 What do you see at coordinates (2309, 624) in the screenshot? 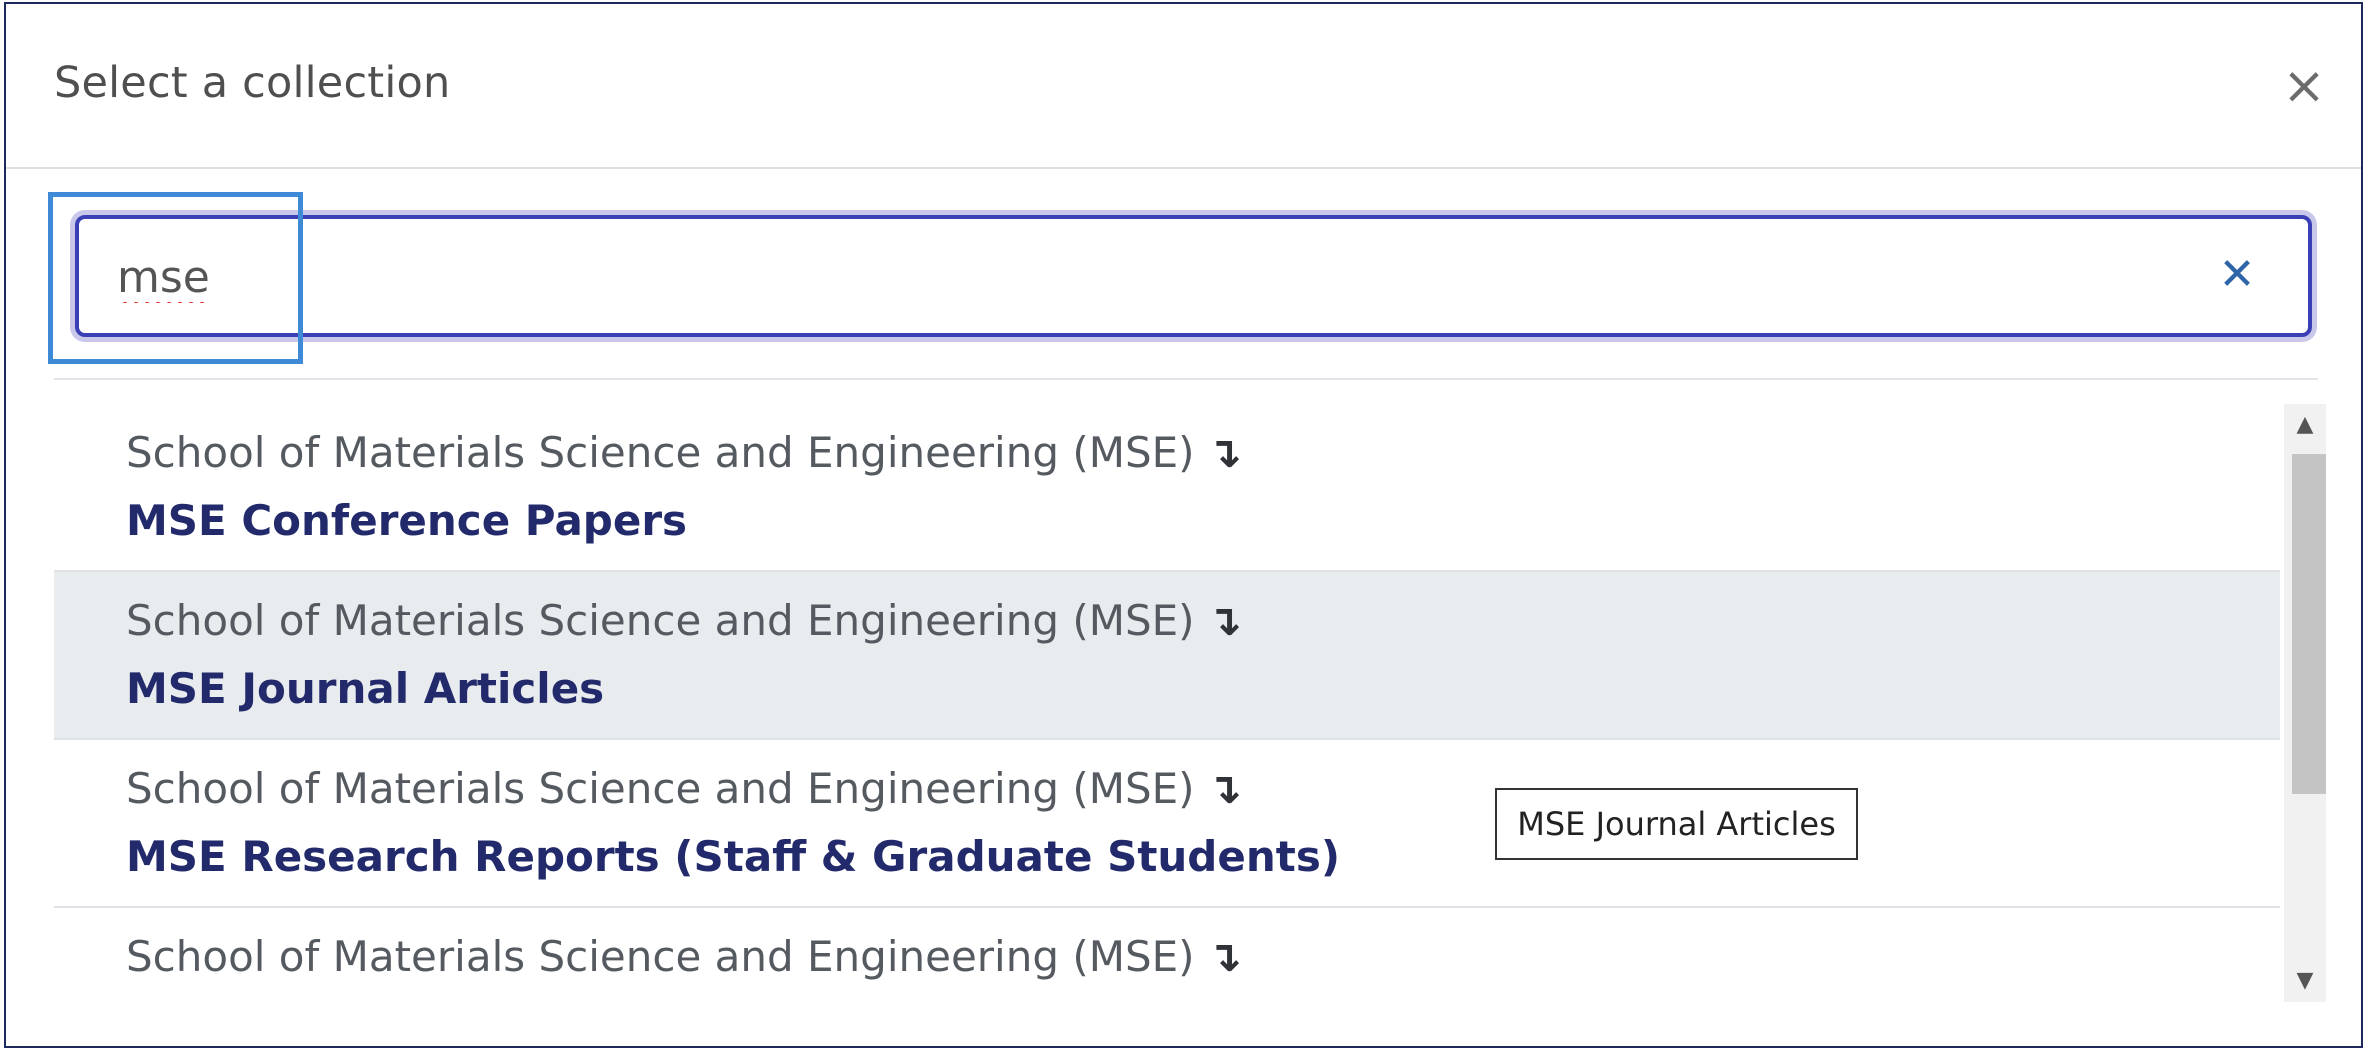
I see `scroll-thumb` at bounding box center [2309, 624].